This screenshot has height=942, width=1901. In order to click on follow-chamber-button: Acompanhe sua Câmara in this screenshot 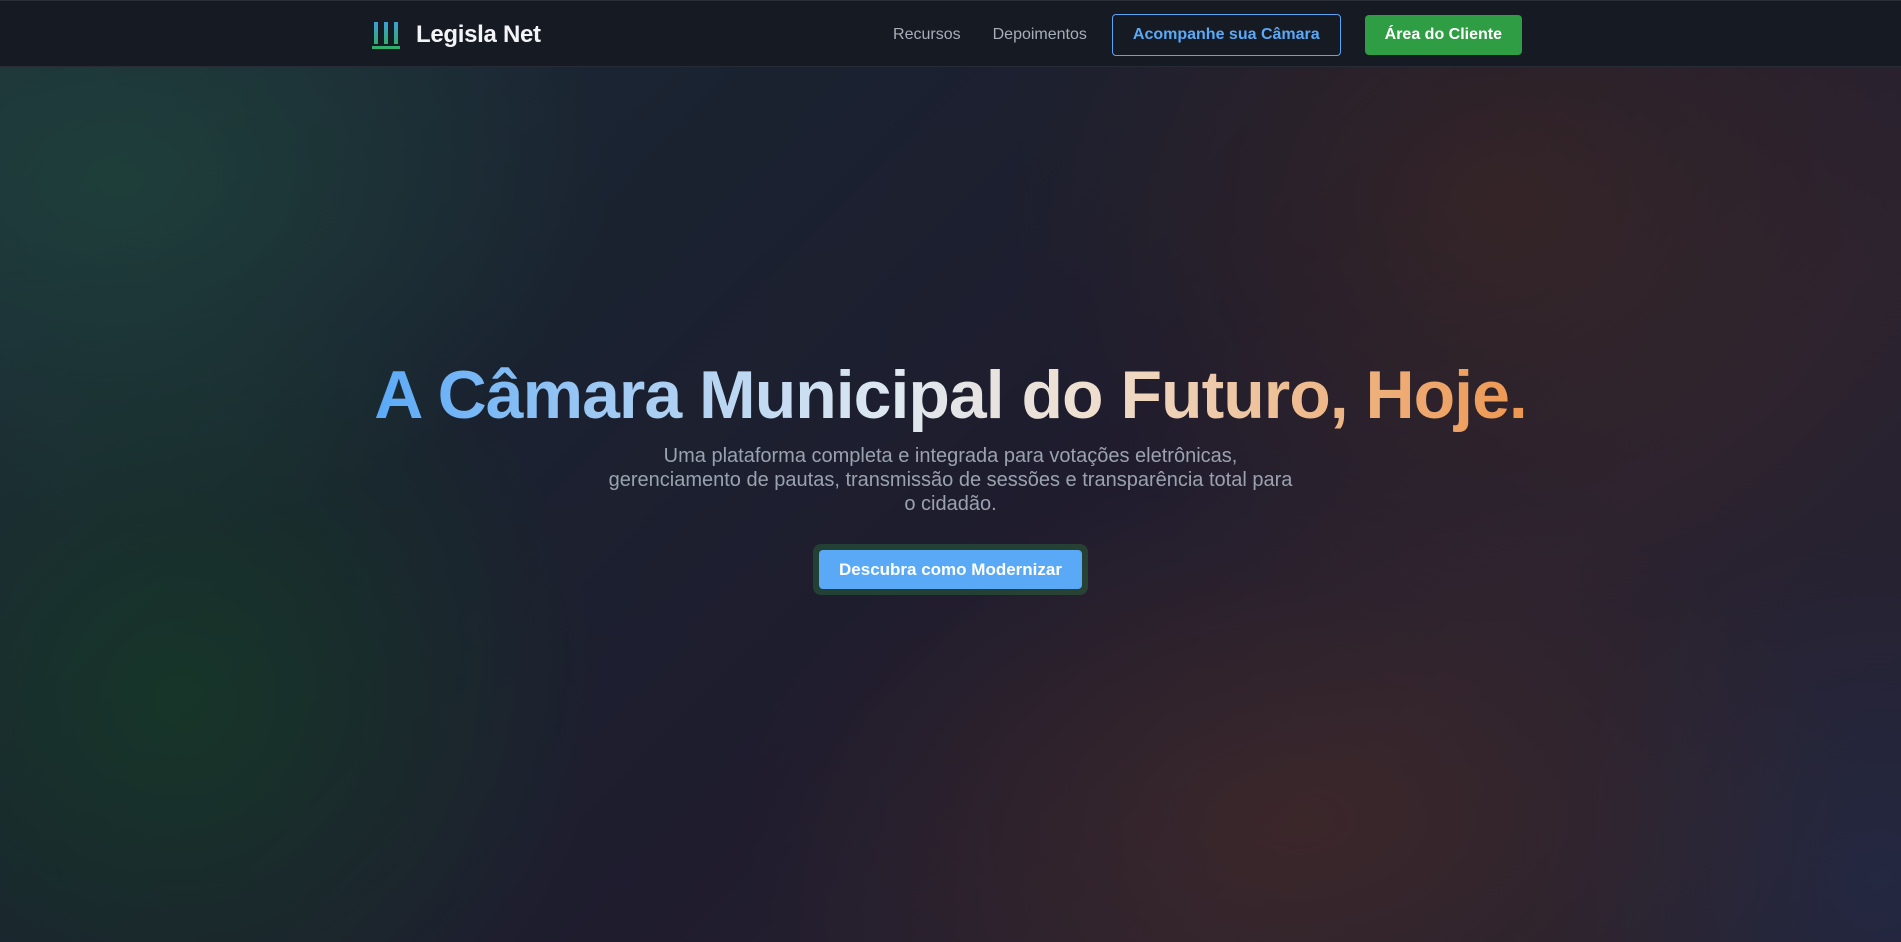, I will do `click(1226, 35)`.